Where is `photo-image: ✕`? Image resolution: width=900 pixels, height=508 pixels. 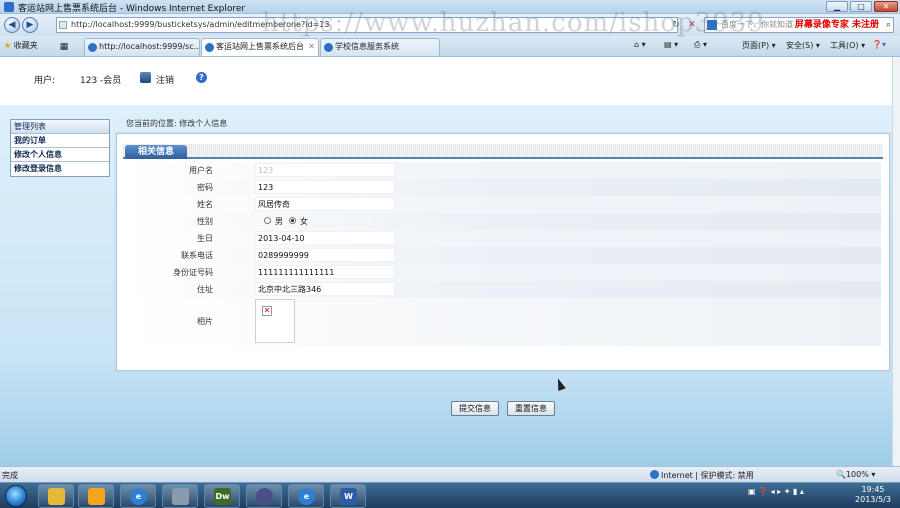
photo-image: ✕ is located at coordinates (275, 321).